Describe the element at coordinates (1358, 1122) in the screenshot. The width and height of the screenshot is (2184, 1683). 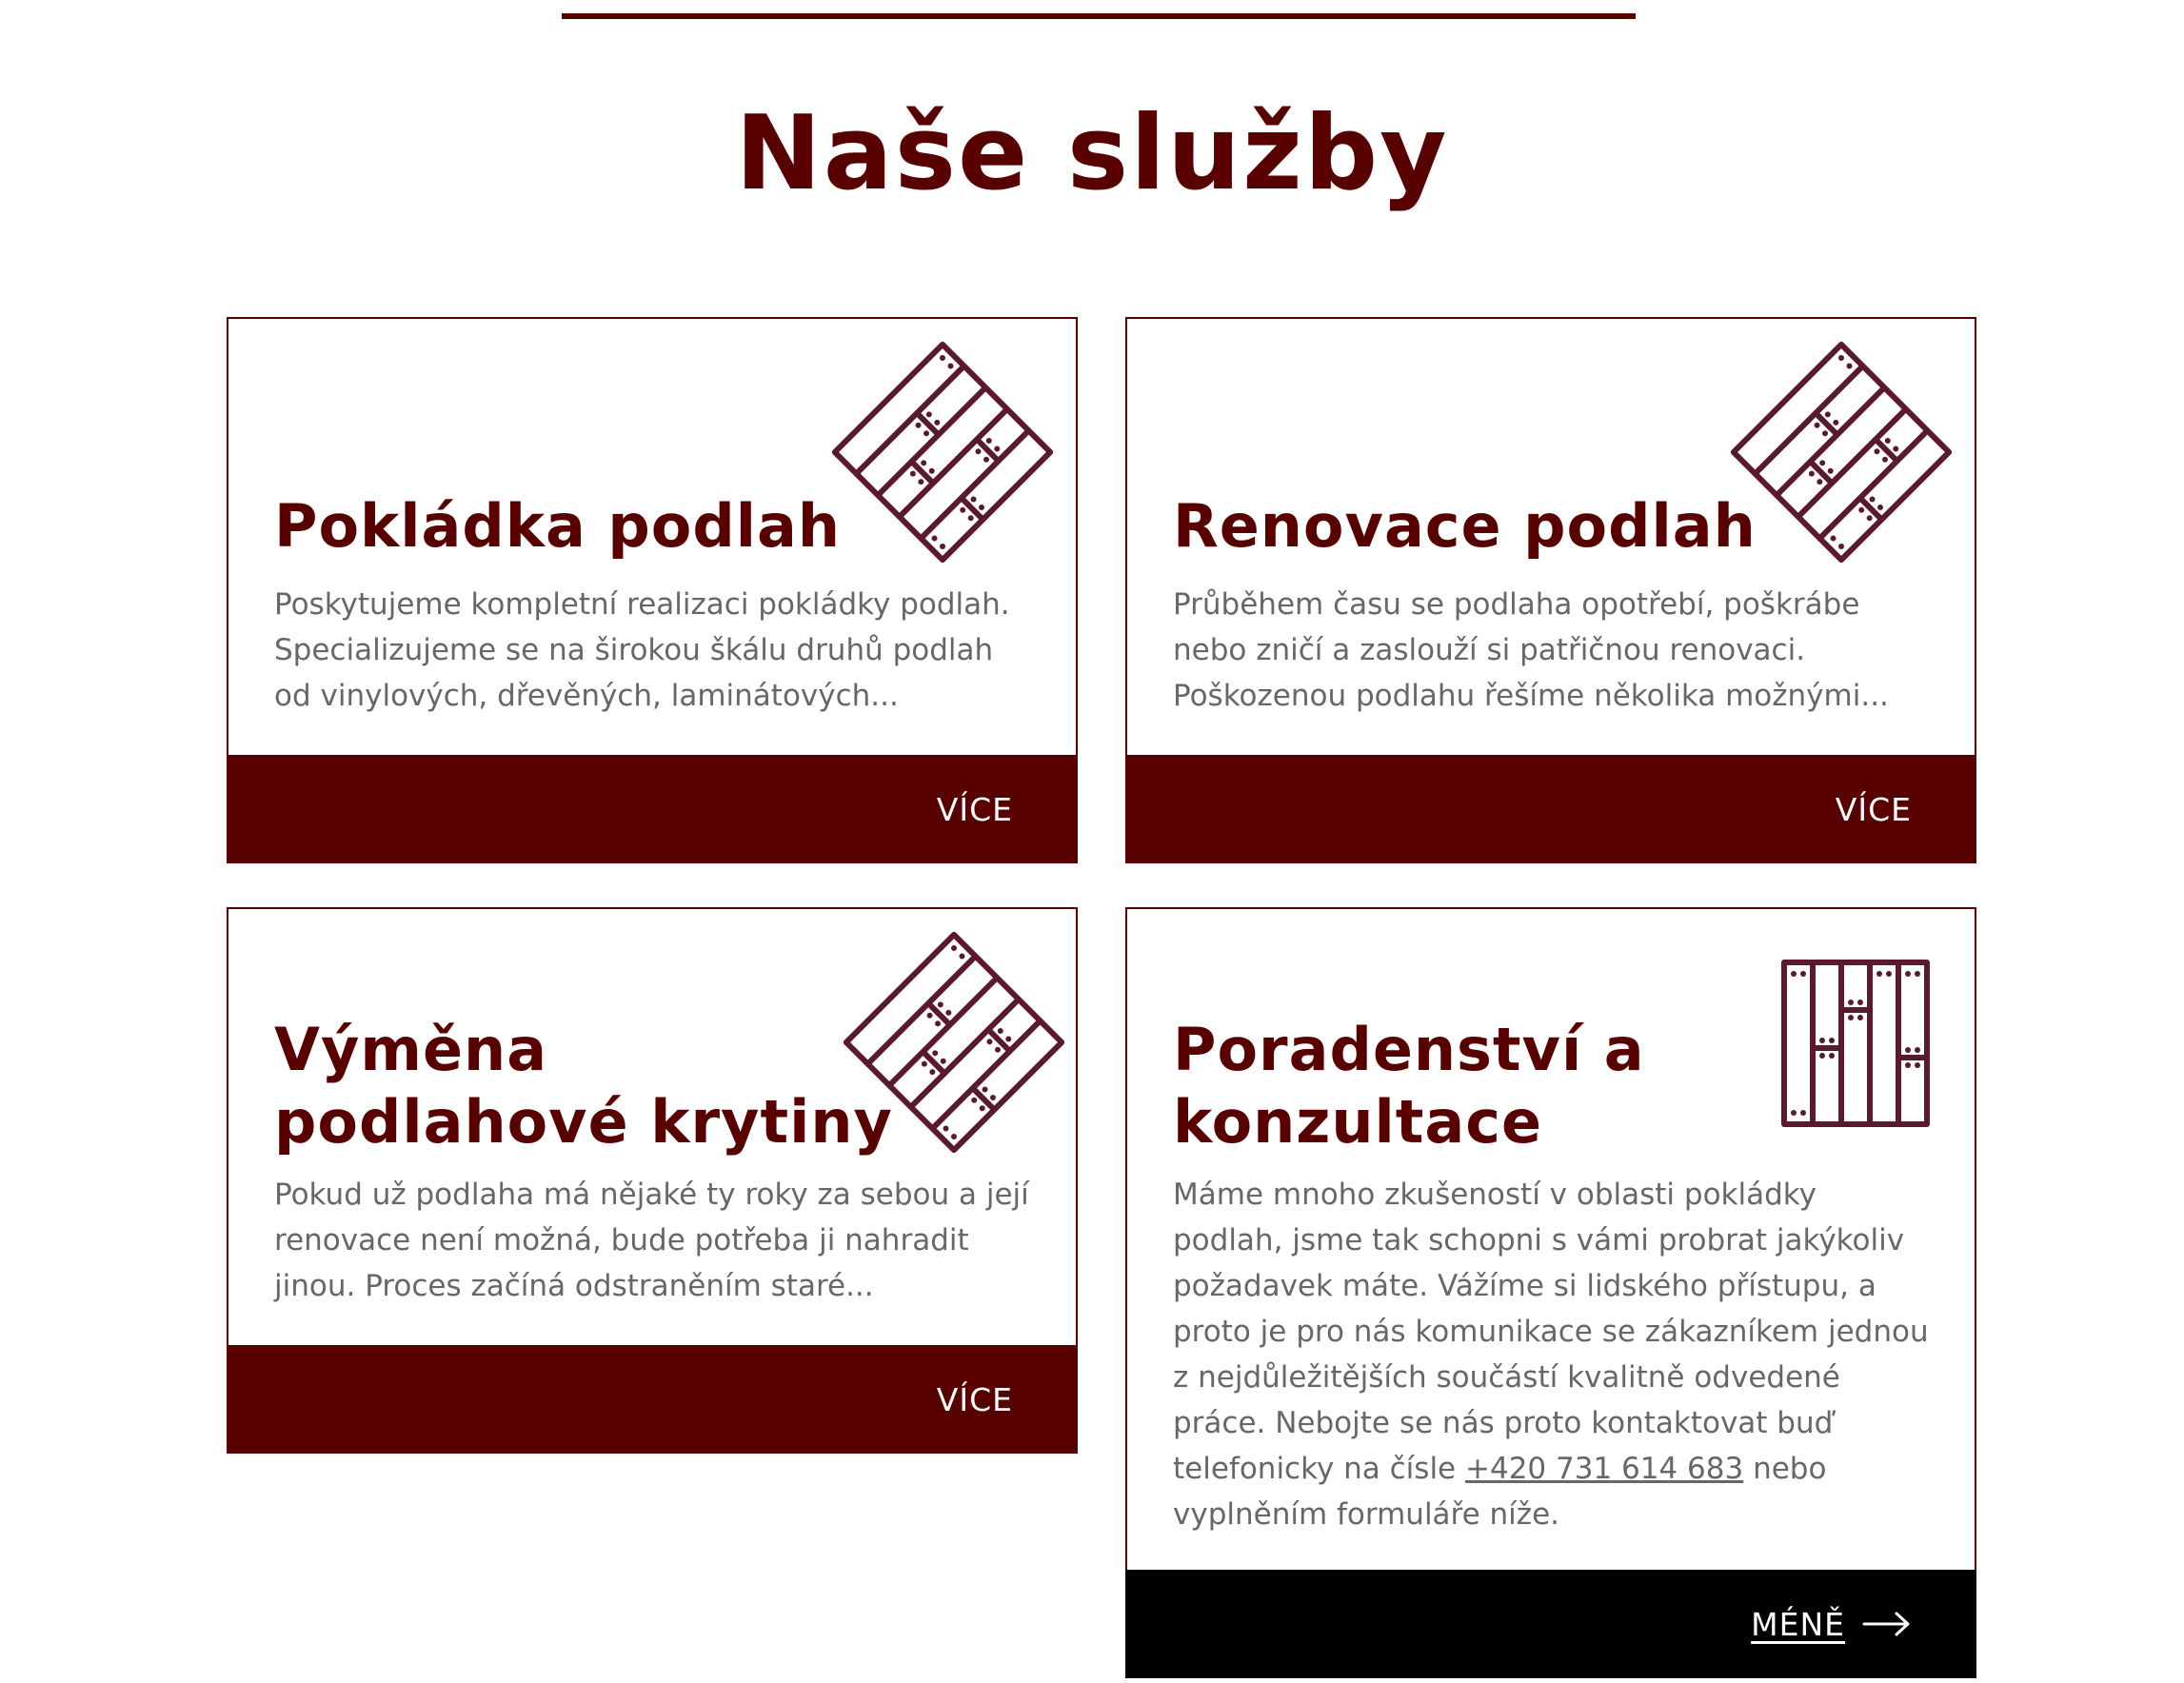
I see `card-title-line: konzultace` at that location.